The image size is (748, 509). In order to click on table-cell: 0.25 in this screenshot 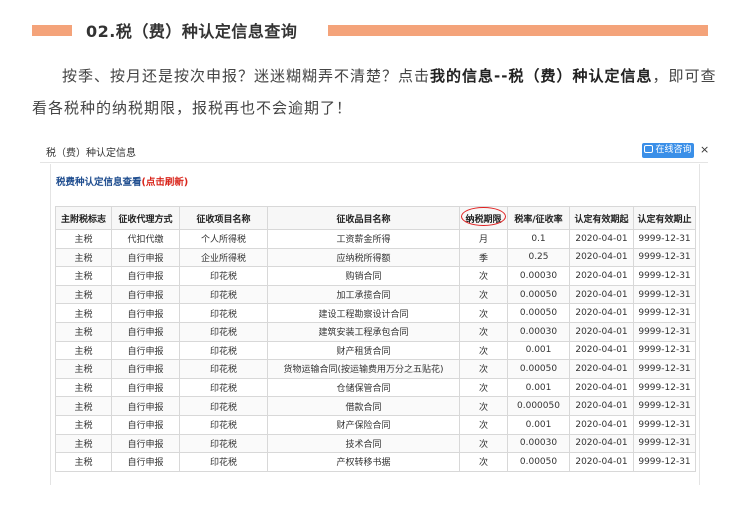, I will do `click(538, 257)`.